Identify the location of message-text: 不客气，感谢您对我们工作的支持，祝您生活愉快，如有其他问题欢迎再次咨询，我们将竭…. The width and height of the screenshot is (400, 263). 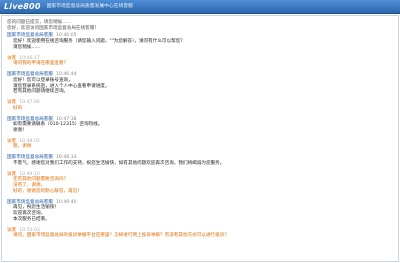
(119, 163).